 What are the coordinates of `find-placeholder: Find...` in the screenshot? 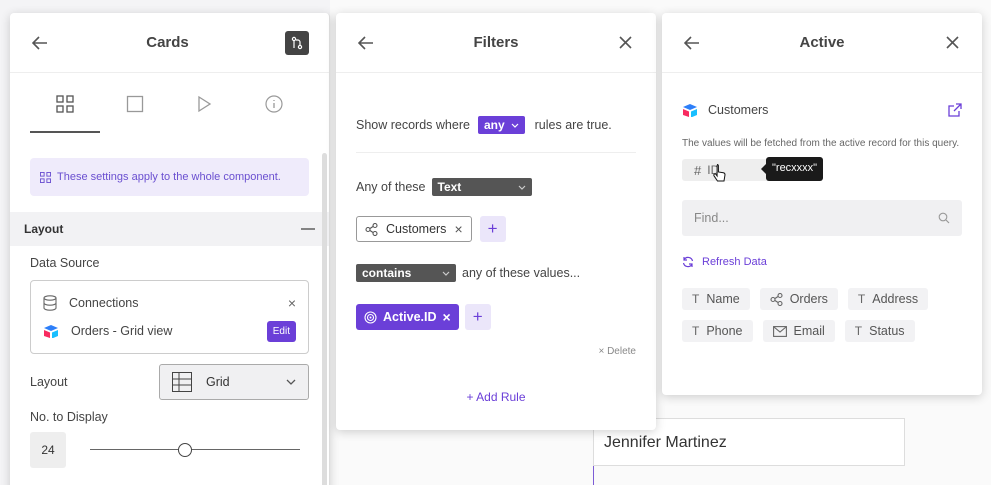 It's located at (711, 218).